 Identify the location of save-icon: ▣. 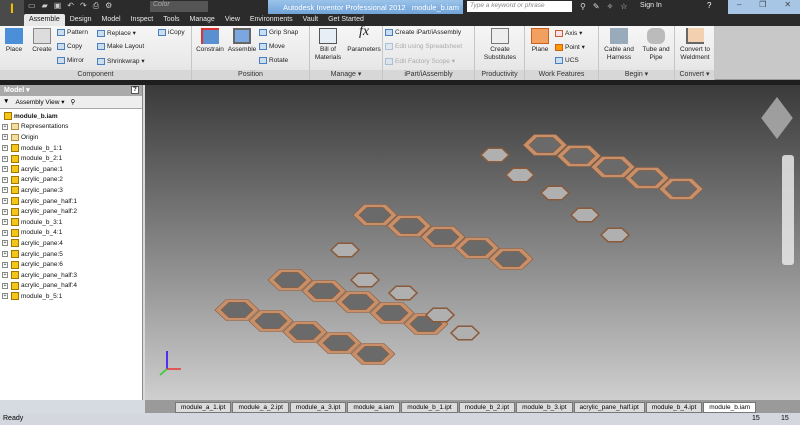
(58, 6).